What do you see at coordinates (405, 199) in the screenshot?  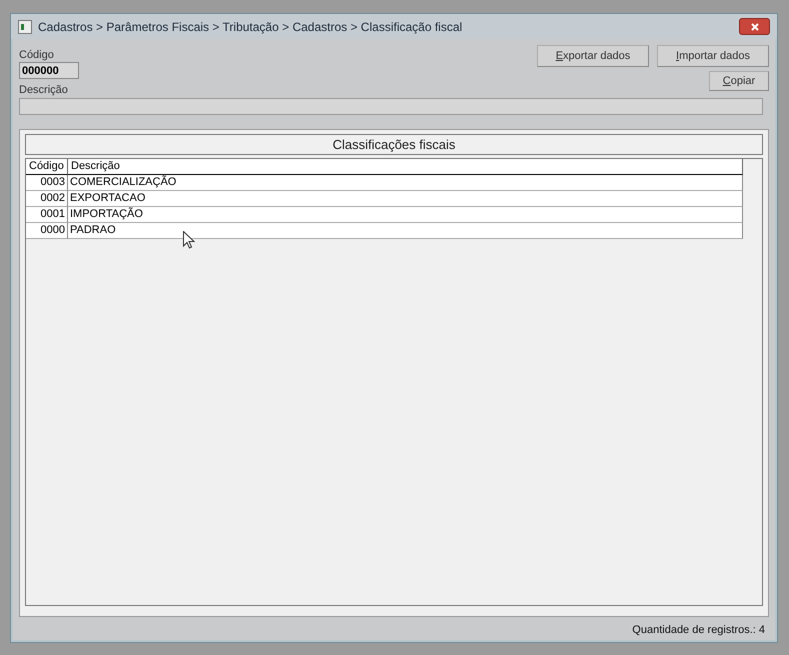 I see `table-cell: EXPORTACAO` at bounding box center [405, 199].